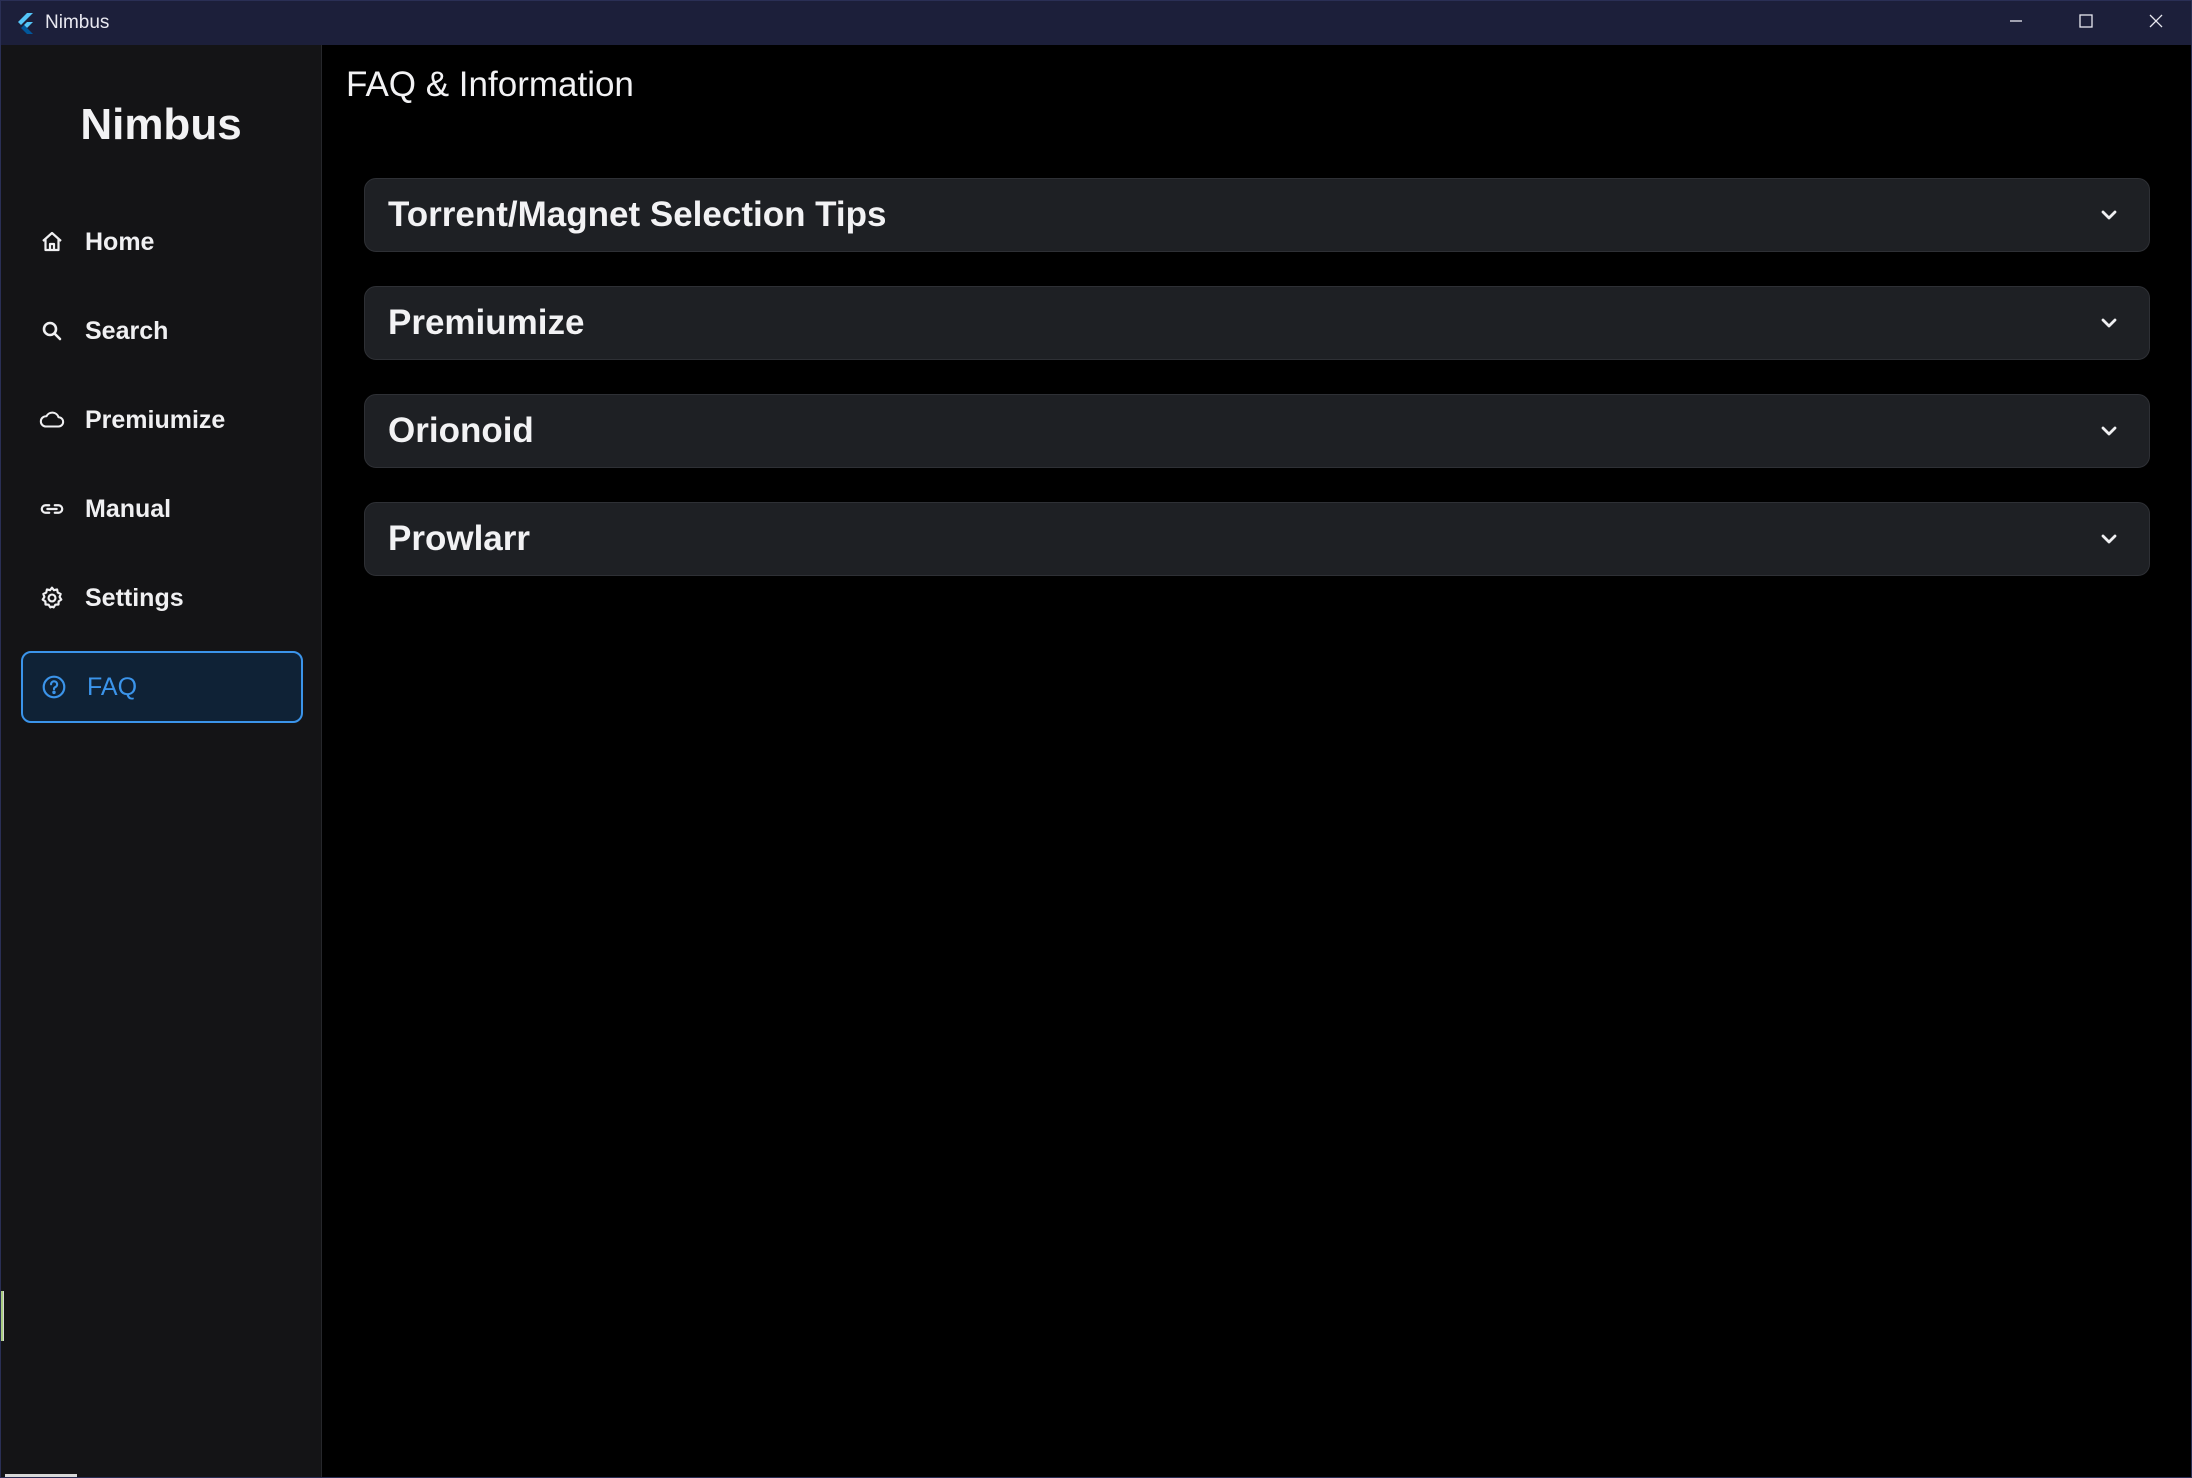  Describe the element at coordinates (128, 508) in the screenshot. I see `sidebar-item-label: Manual` at that location.